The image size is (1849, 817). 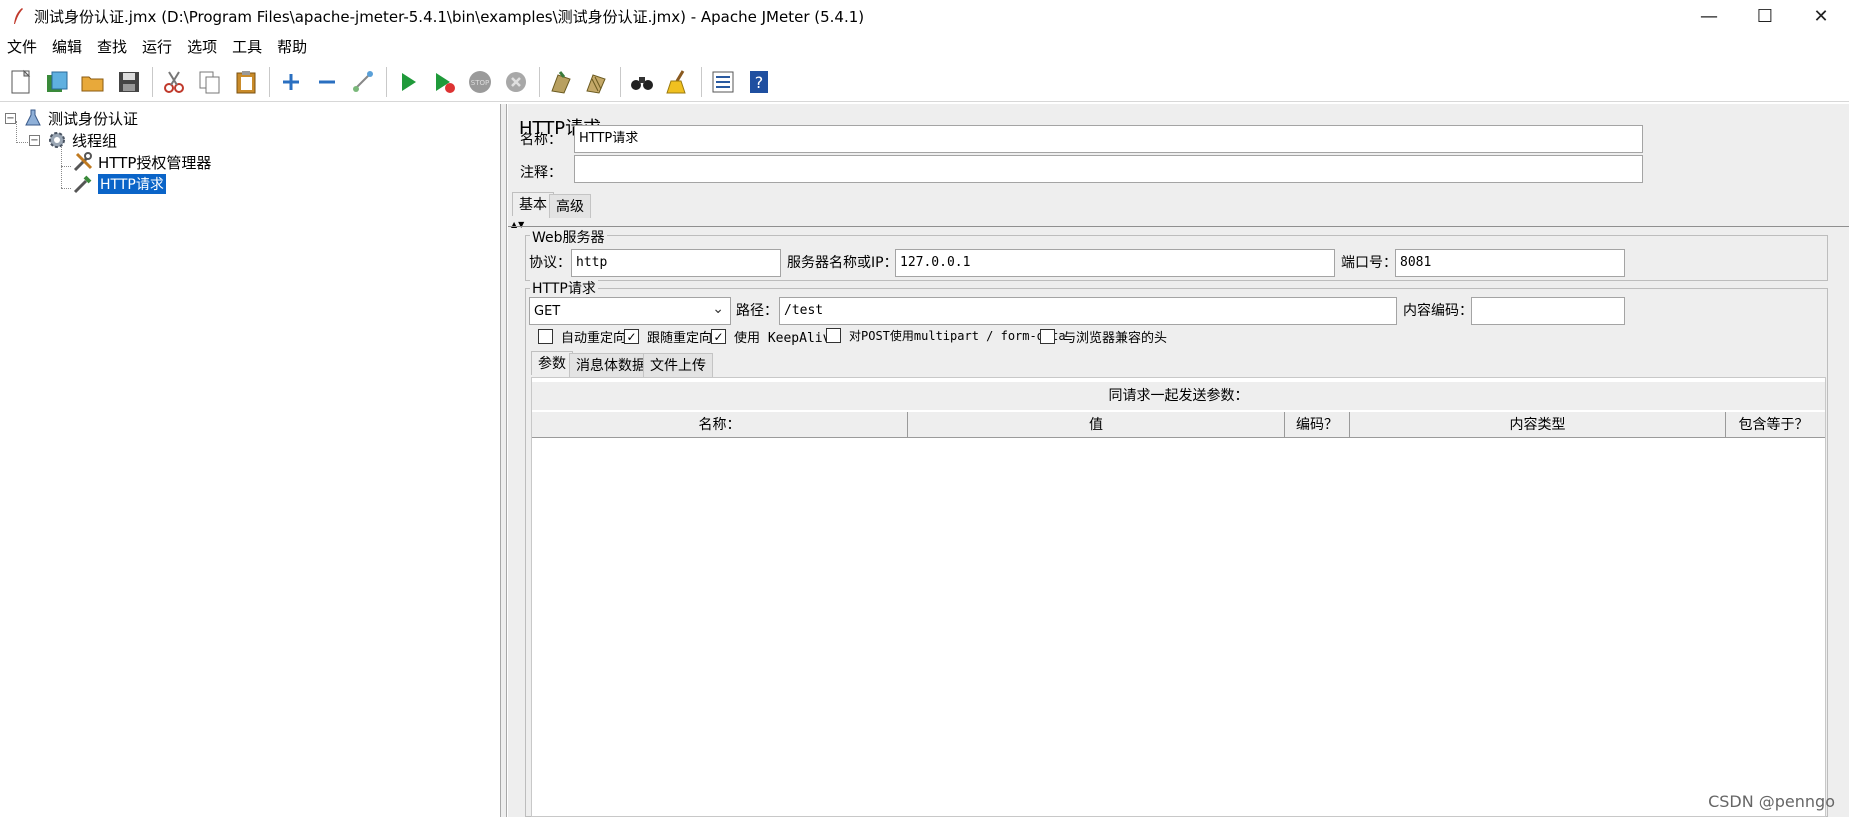 I want to click on path-field: /test, so click(x=1088, y=311).